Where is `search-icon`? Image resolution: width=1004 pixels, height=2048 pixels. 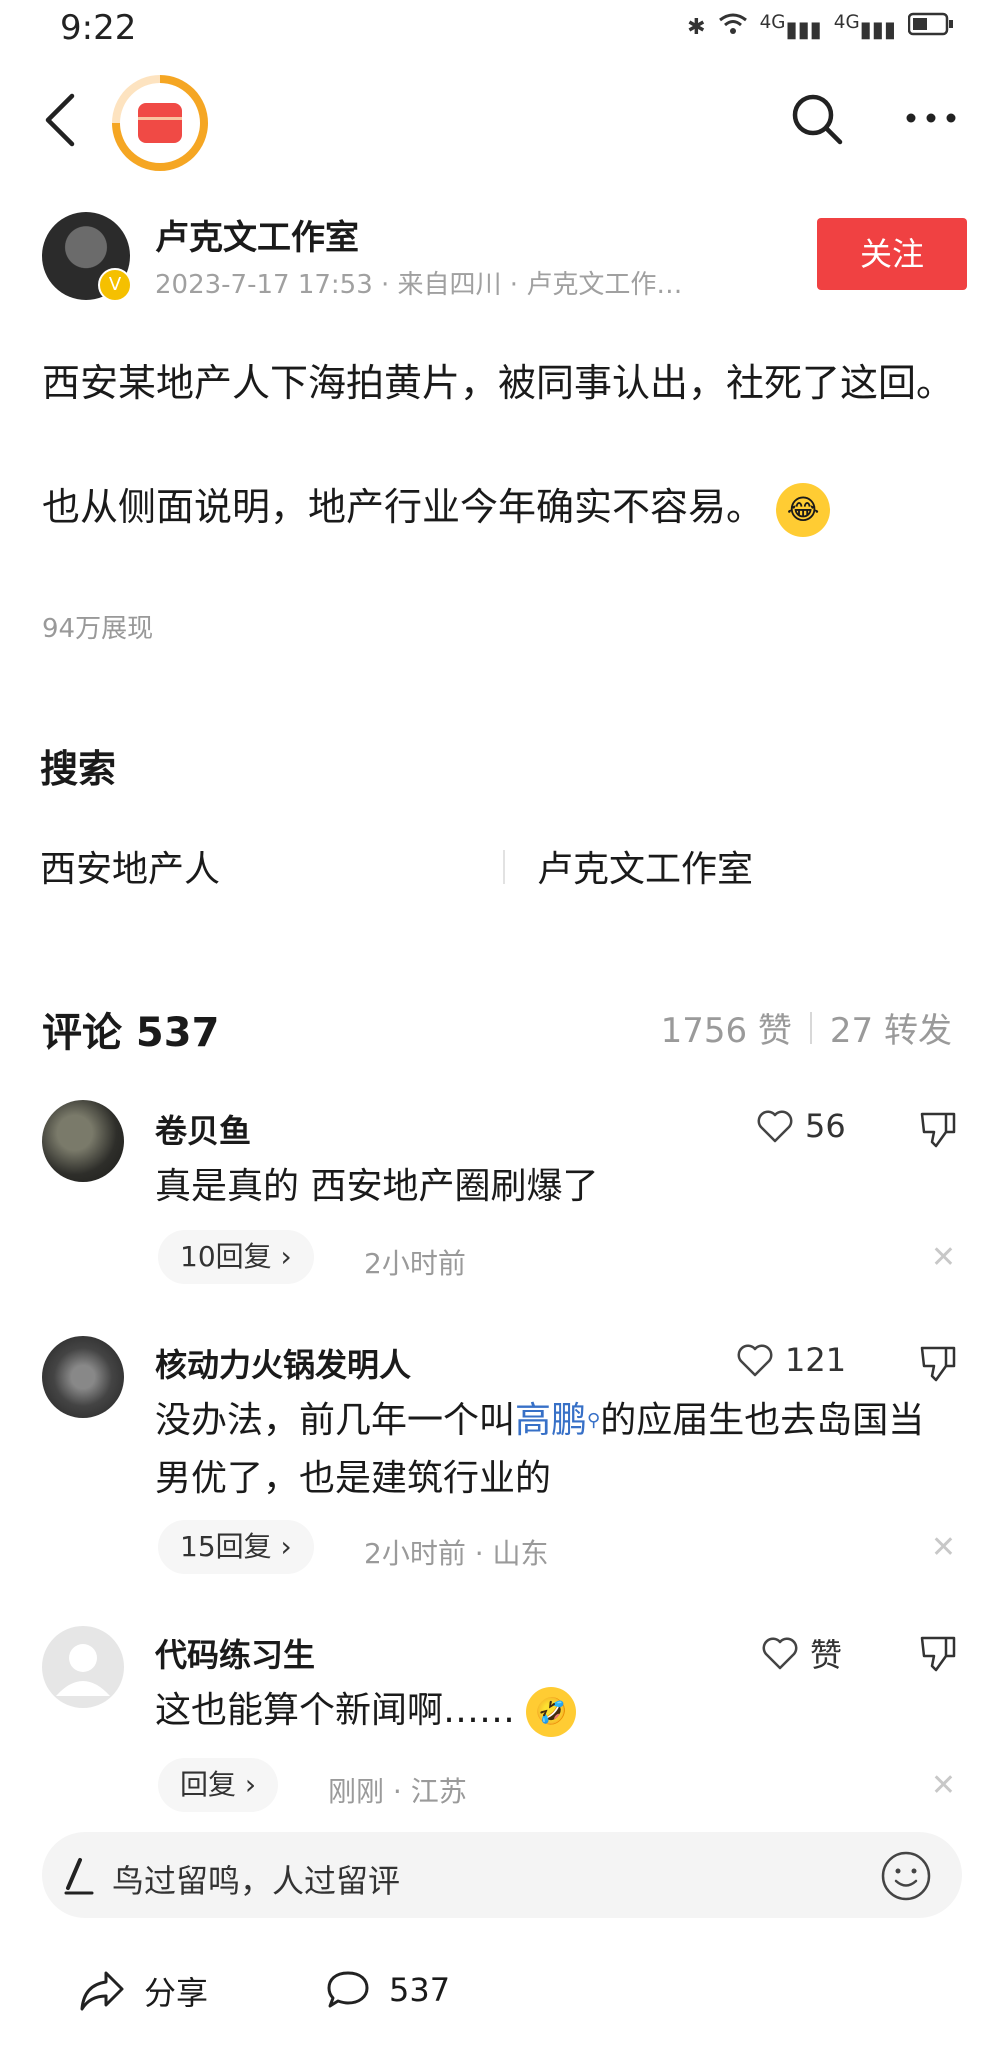 search-icon is located at coordinates (817, 119).